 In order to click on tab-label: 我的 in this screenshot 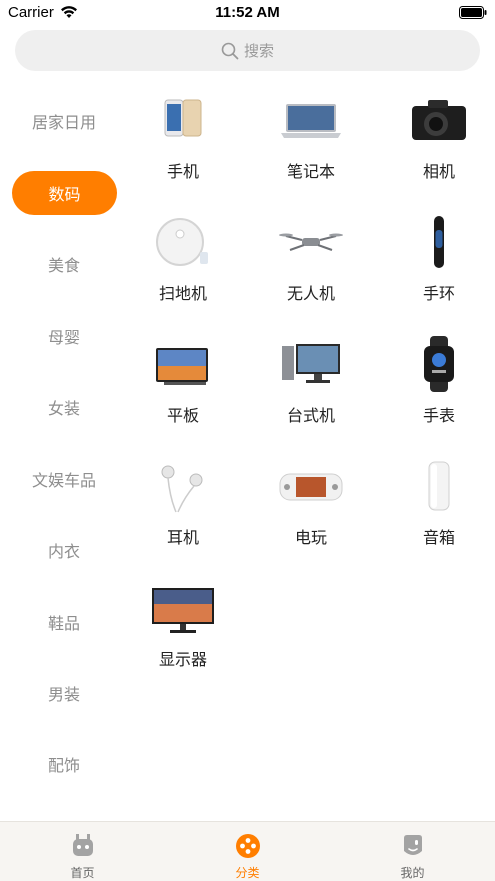, I will do `click(412, 873)`.